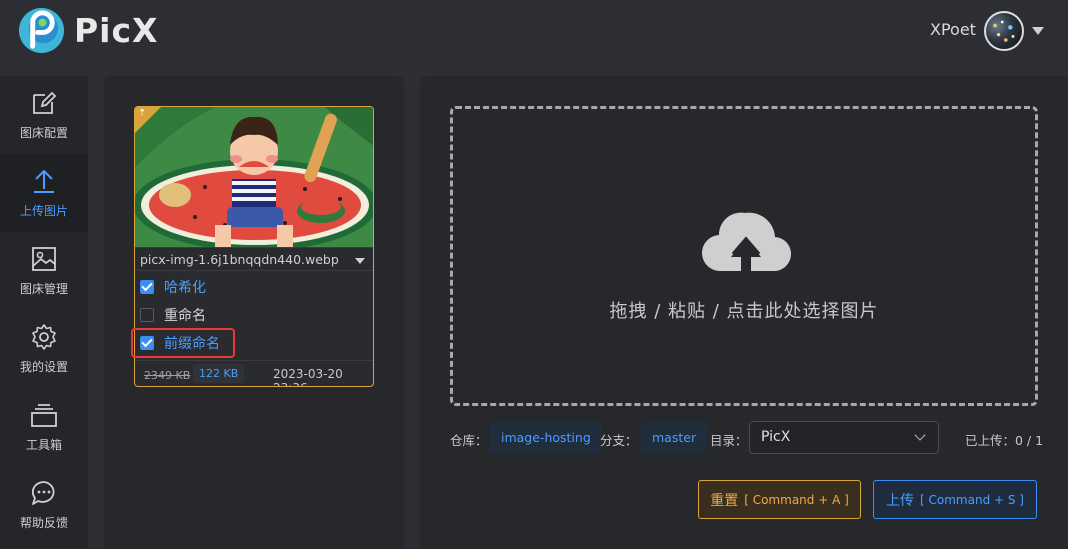  I want to click on file-name: picx-img-1.6j1bnqqdn440.webp, so click(239, 259).